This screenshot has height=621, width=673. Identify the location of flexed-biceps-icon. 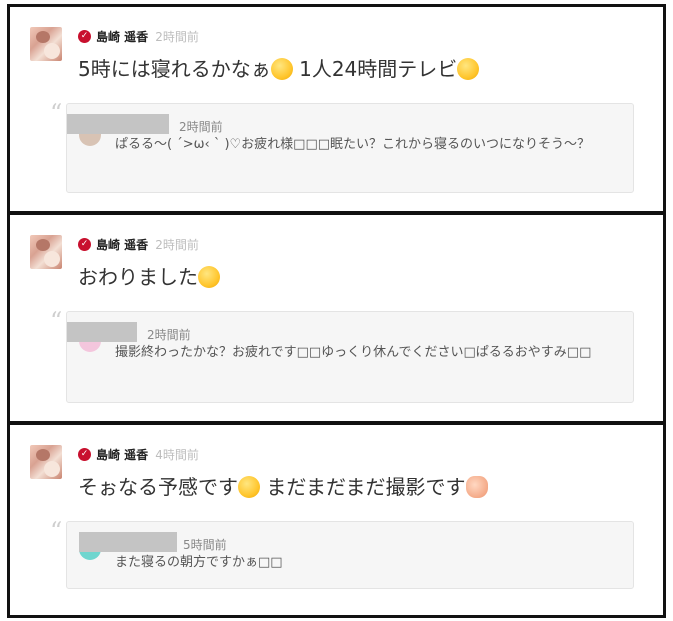
(476, 487).